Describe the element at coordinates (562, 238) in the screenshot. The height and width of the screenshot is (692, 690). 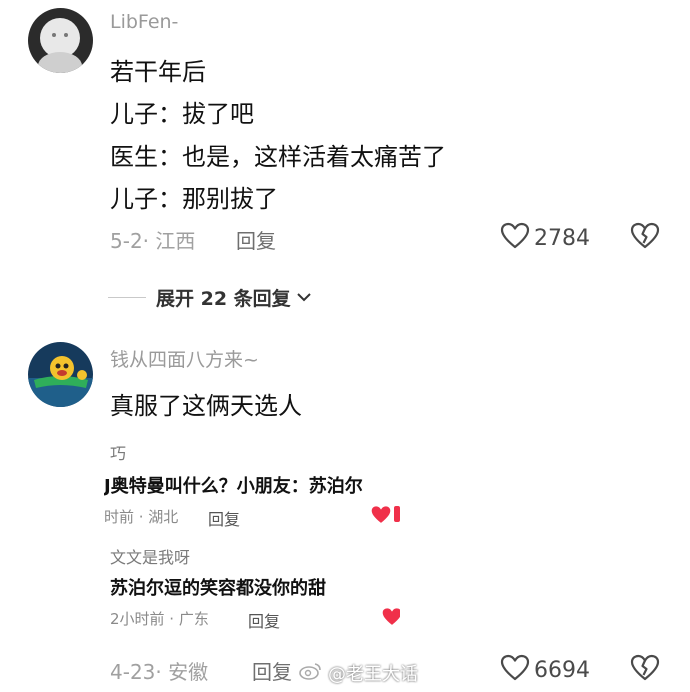
I see `like-count: 2784` at that location.